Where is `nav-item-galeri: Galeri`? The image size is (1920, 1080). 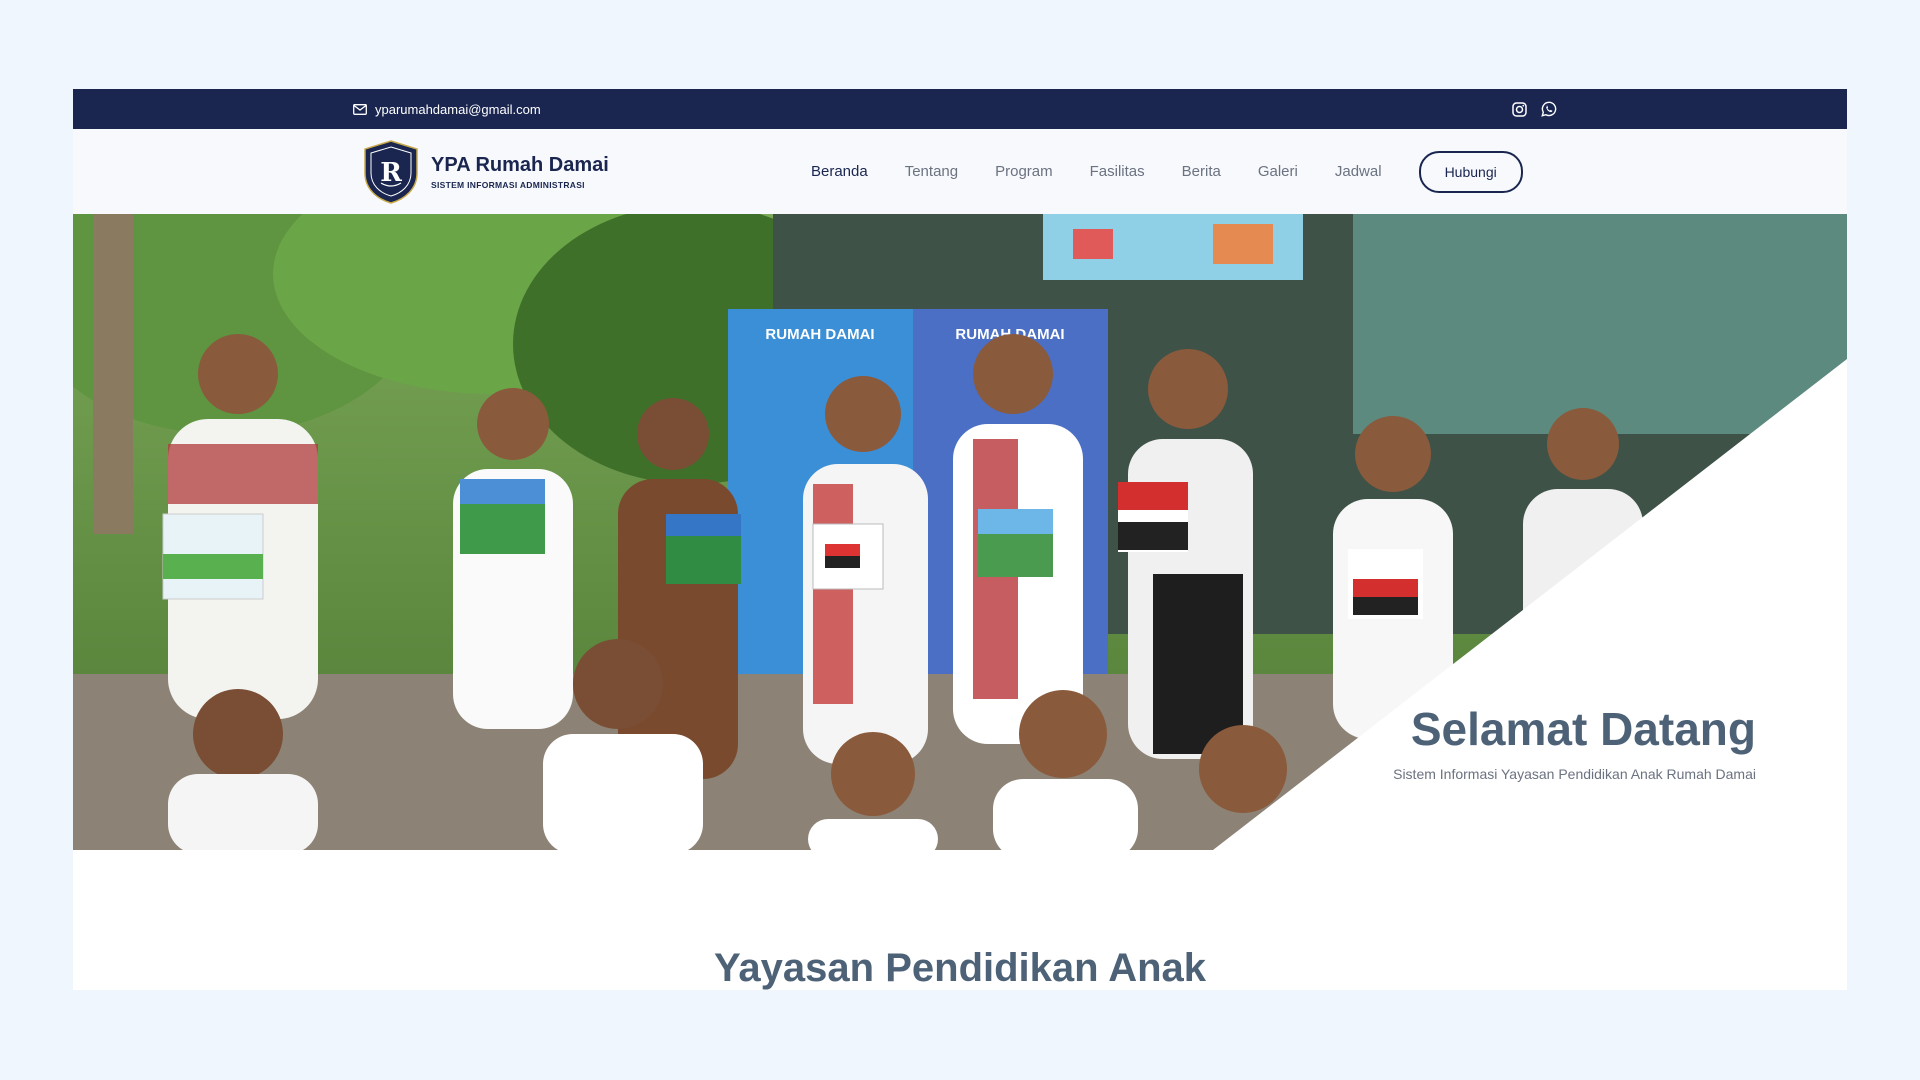
nav-item-galeri: Galeri is located at coordinates (1278, 171).